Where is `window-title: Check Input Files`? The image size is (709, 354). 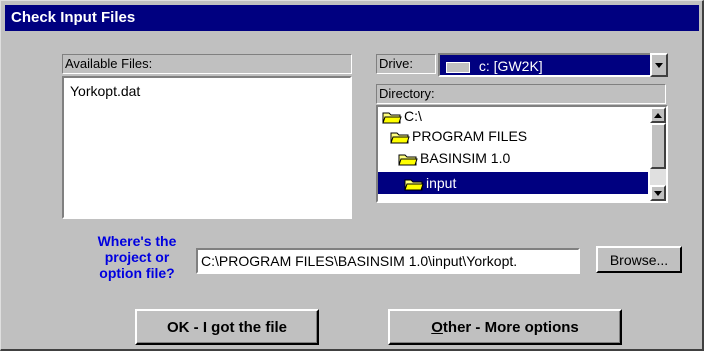 window-title: Check Input Files is located at coordinates (73, 17).